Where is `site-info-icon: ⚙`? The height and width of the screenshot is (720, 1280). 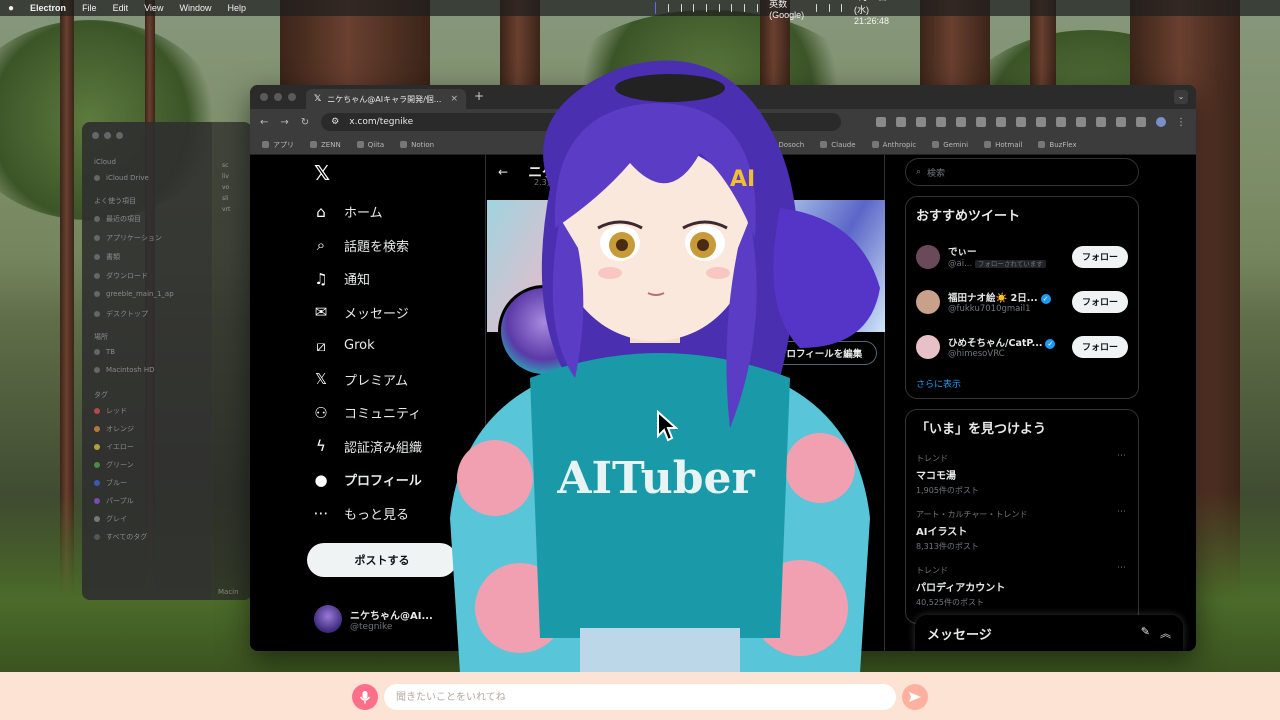
site-info-icon: ⚙ is located at coordinates (335, 122).